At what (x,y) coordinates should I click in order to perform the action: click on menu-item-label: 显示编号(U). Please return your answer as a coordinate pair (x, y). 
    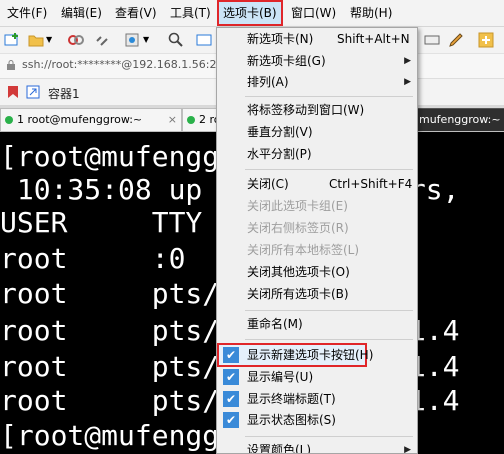
    Looking at the image, I should click on (280, 377).